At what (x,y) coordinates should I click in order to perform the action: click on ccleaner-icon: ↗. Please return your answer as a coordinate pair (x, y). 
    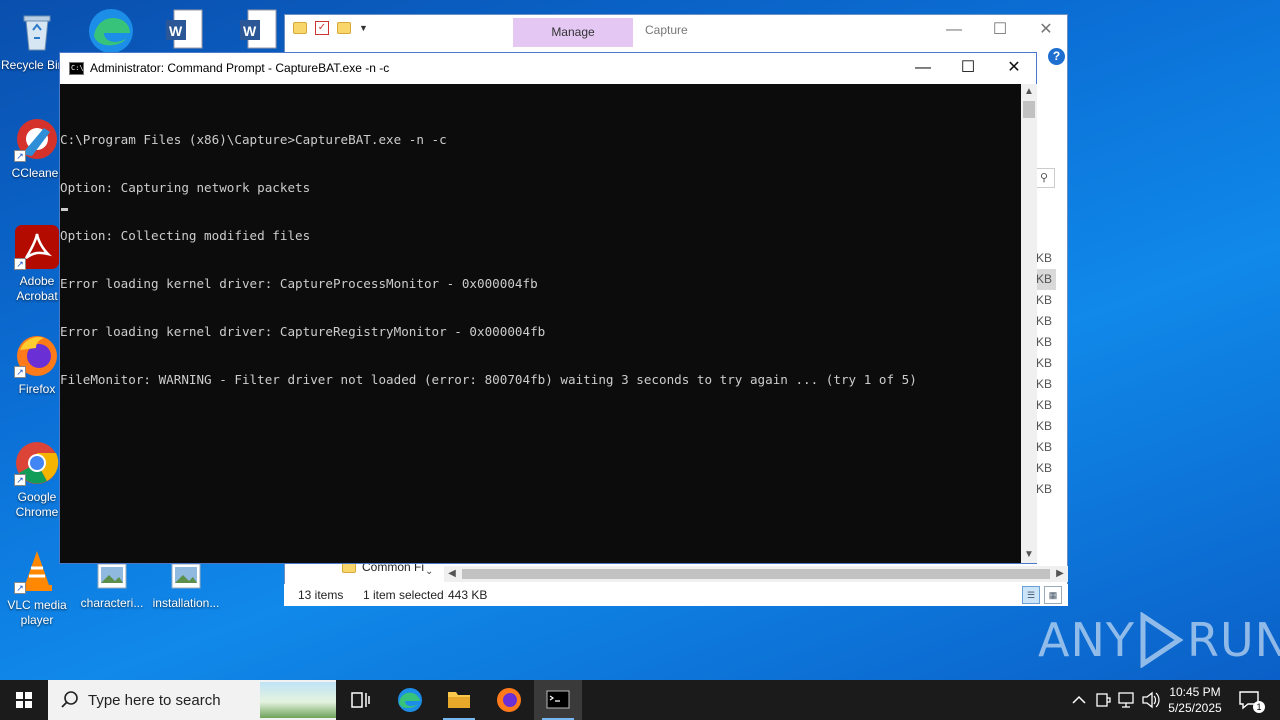
    Looking at the image, I should click on (37, 139).